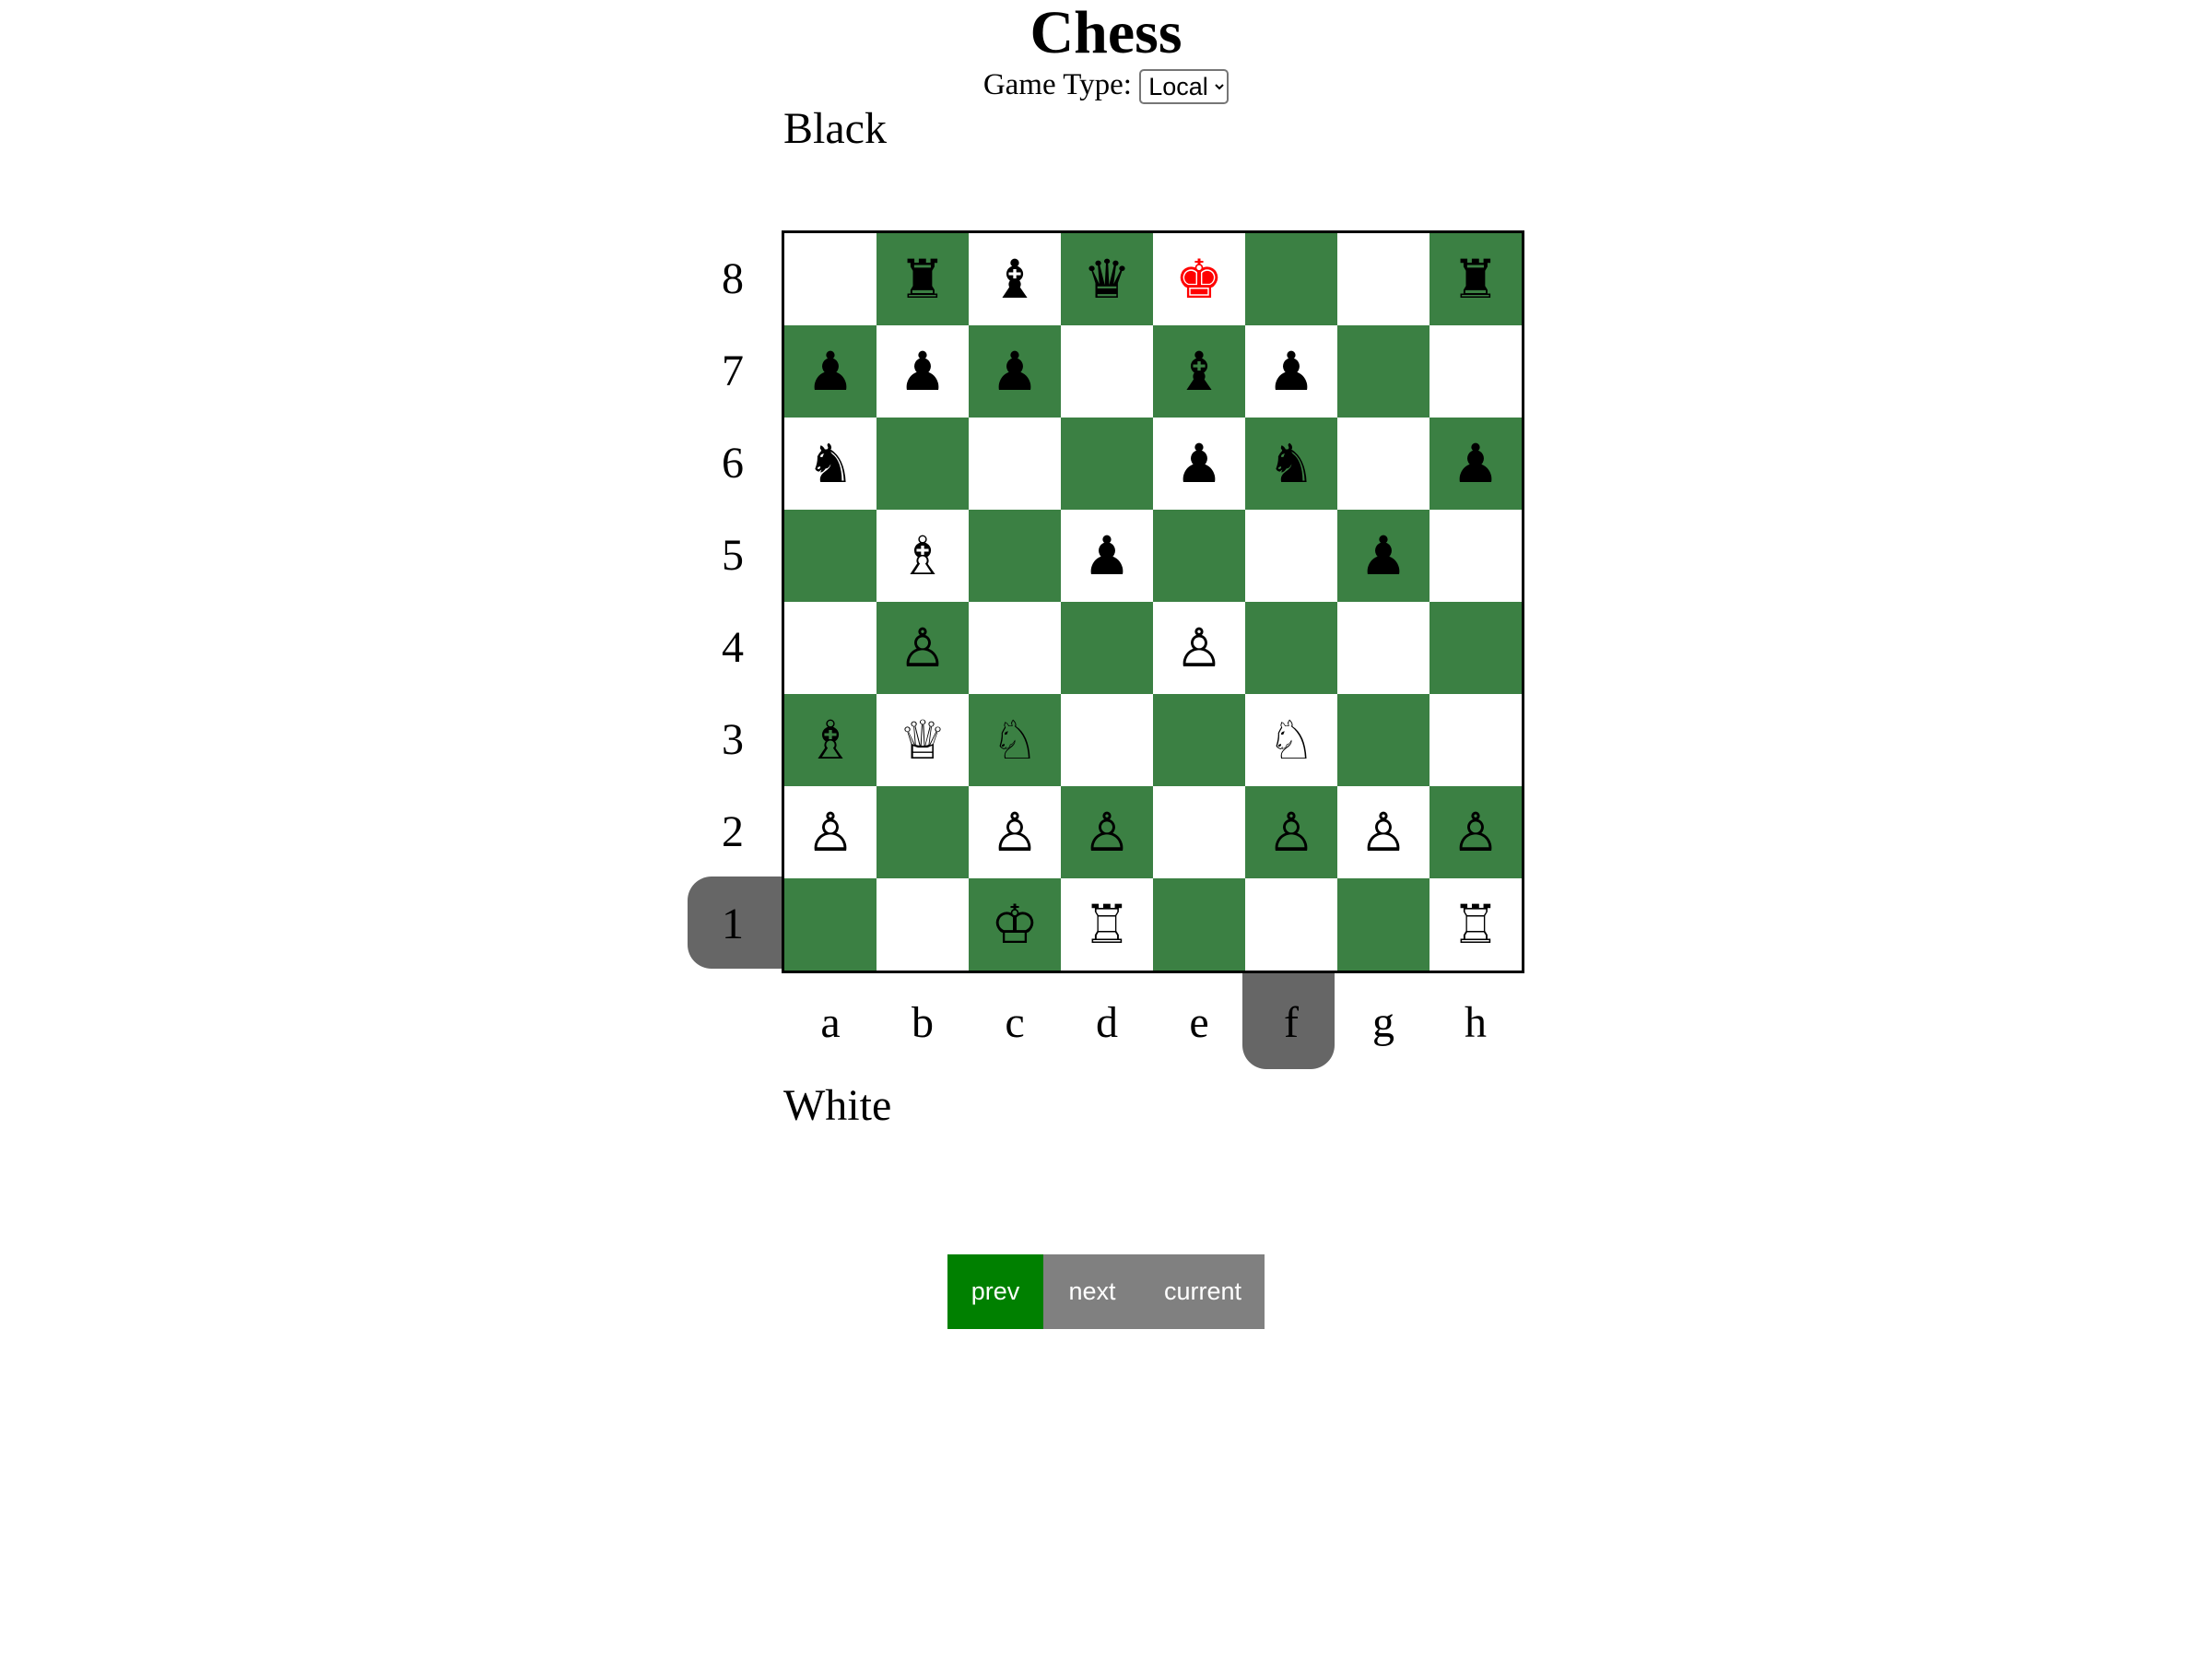  I want to click on square-g4, so click(1383, 648).